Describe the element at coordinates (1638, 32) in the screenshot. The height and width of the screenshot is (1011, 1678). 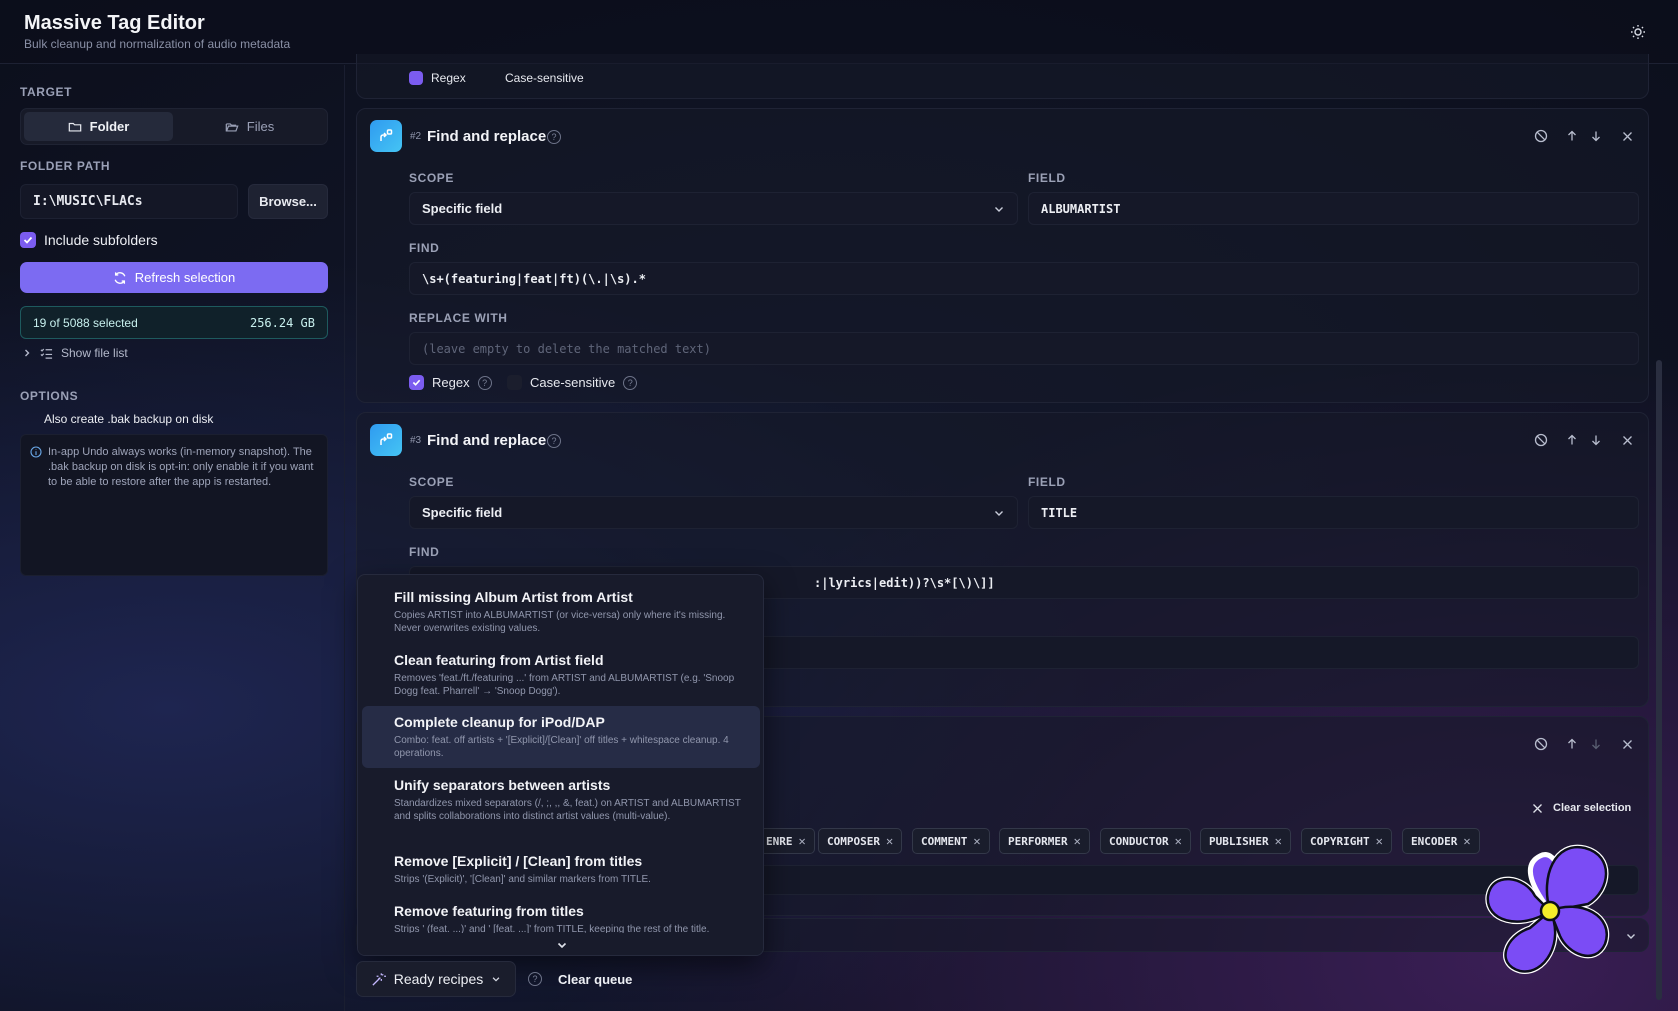
I see `theme-toggle-button` at that location.